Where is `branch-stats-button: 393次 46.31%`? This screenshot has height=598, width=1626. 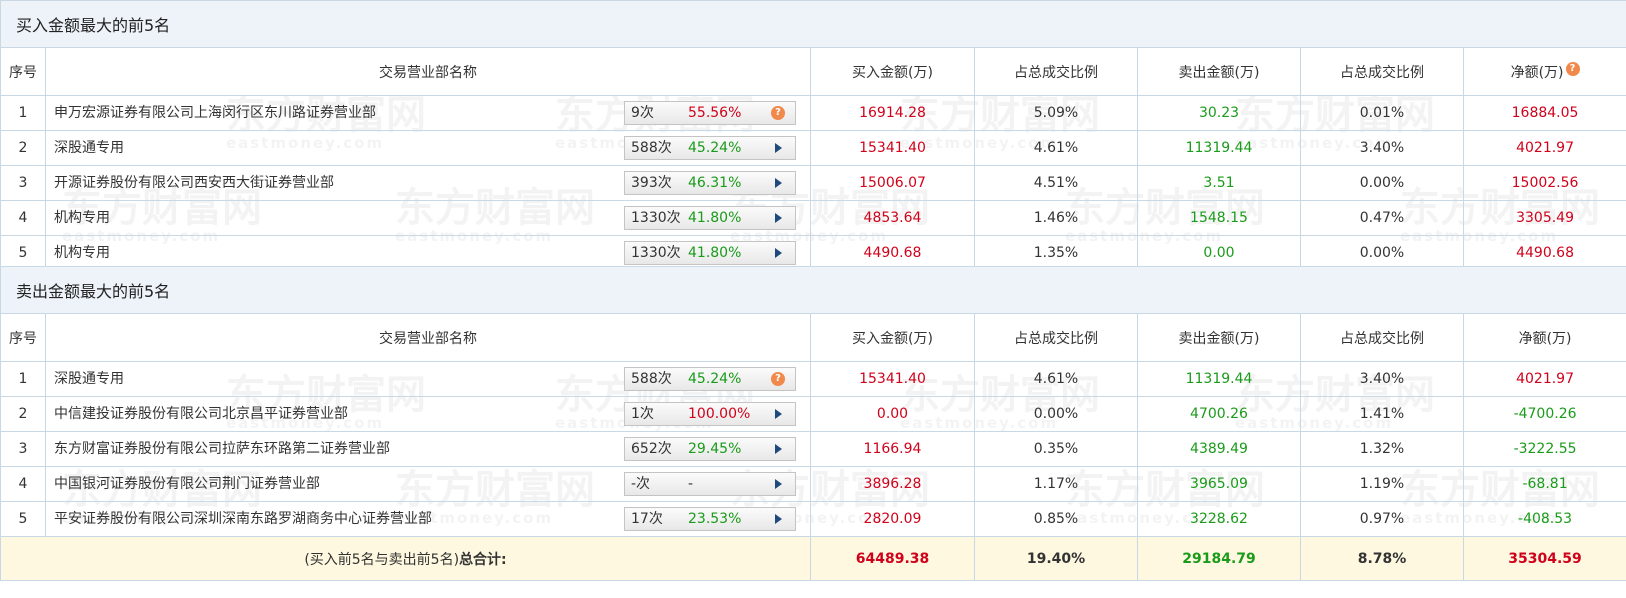
branch-stats-button: 393次 46.31% is located at coordinates (710, 183).